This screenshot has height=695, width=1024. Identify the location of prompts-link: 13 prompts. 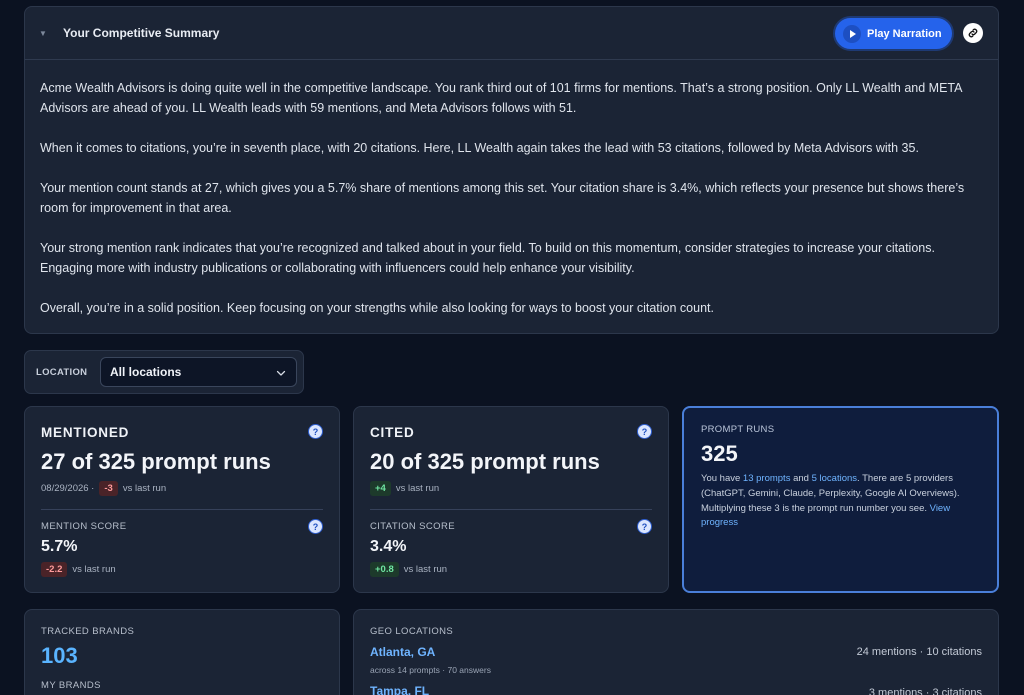
(767, 478).